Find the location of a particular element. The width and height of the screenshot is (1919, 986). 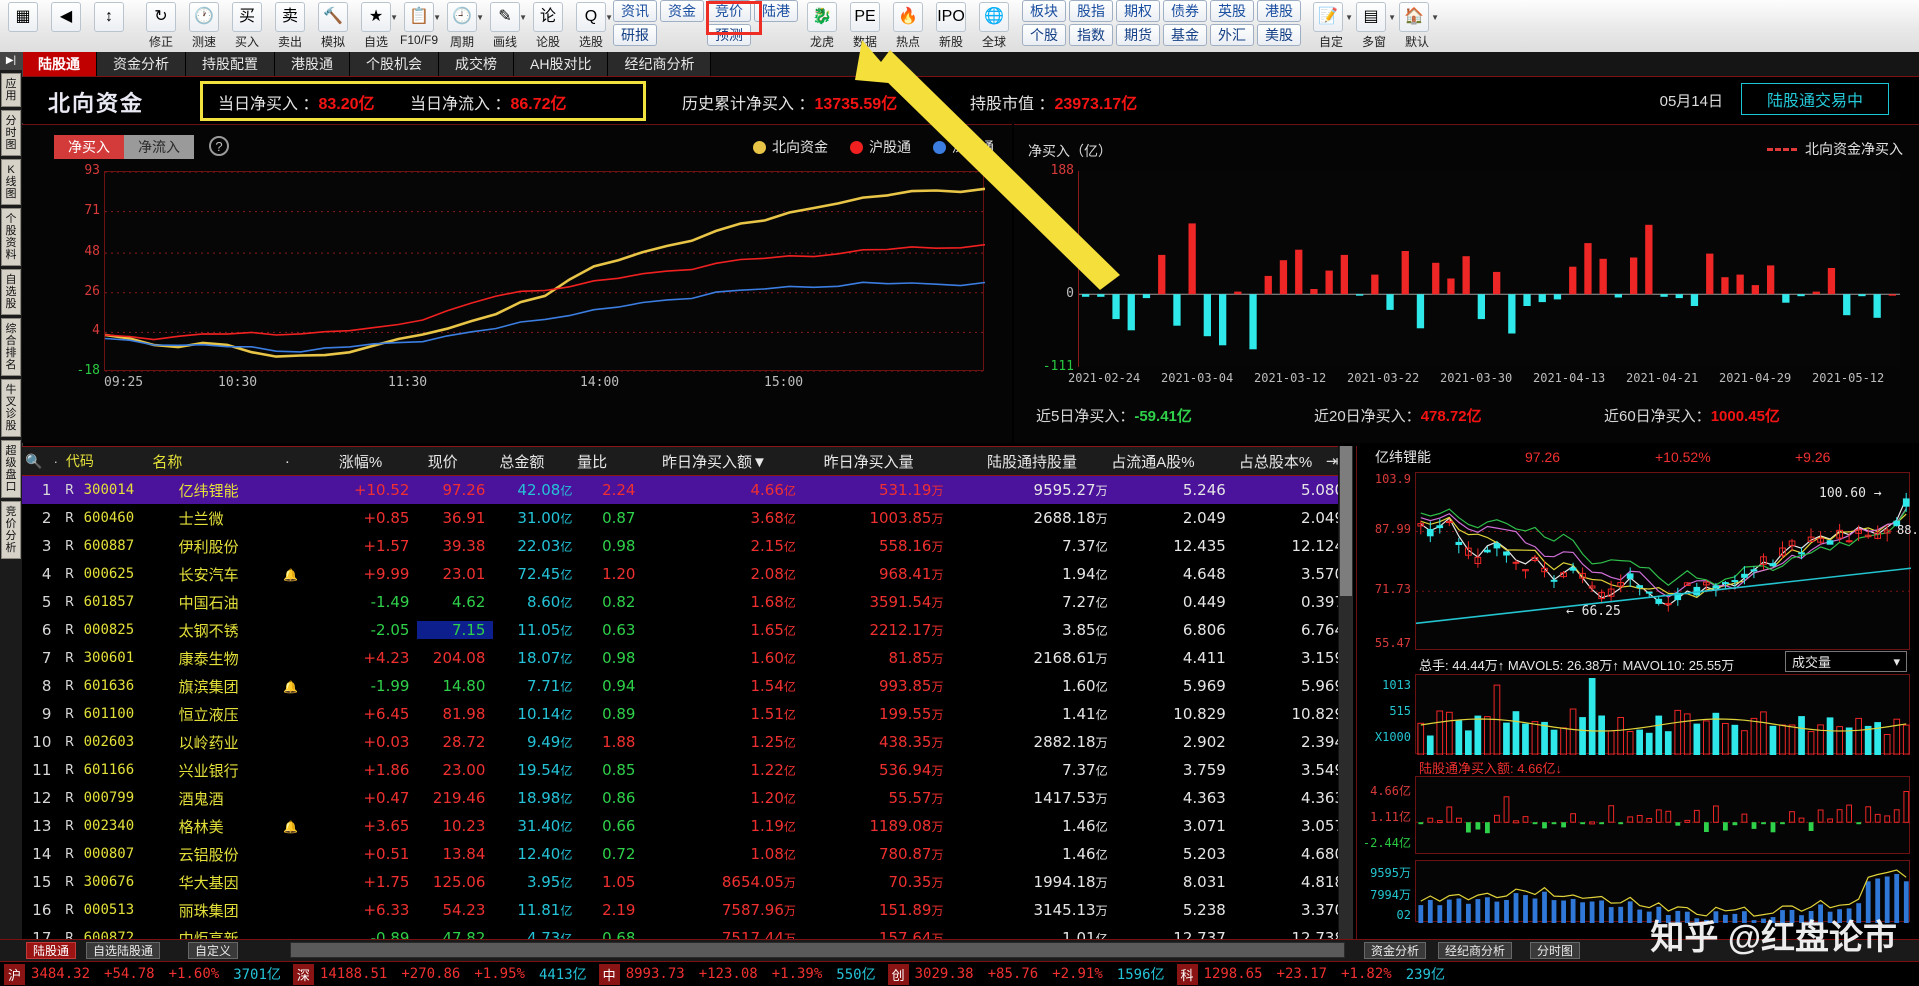

row-name: 兴业银行 is located at coordinates (238, 770).